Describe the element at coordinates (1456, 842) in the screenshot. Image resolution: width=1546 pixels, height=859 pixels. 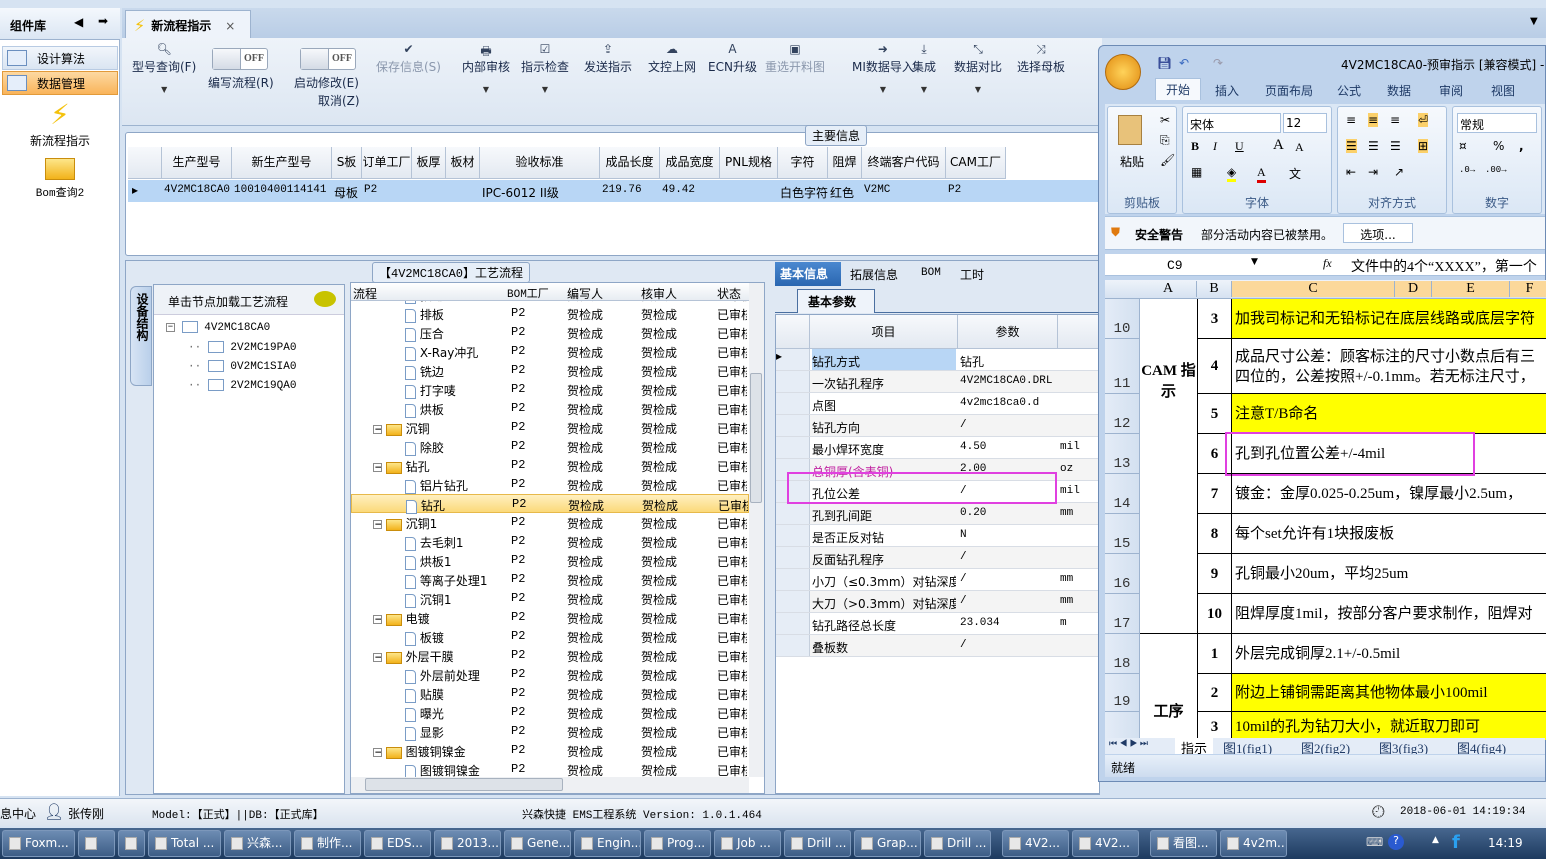
I see `tray-app-icon: f` at that location.